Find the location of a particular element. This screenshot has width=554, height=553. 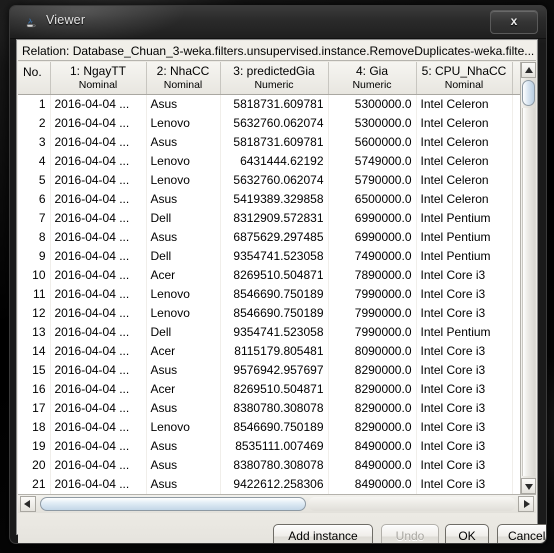

column-header-6: 6:CPU is located at coordinates (516, 78).